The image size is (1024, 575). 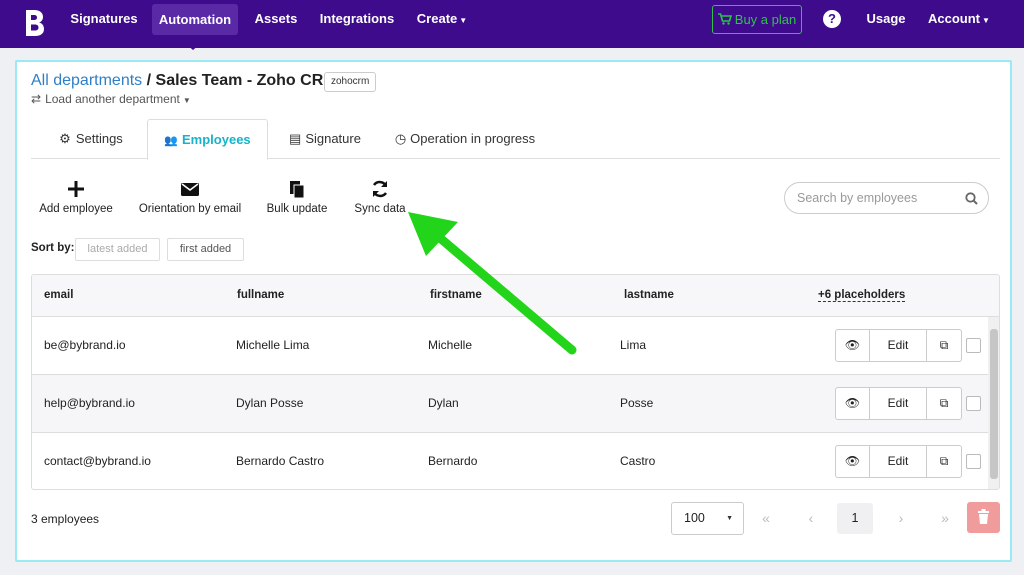 What do you see at coordinates (765, 19) in the screenshot?
I see `buy-plan-label: Buy a plan` at bounding box center [765, 19].